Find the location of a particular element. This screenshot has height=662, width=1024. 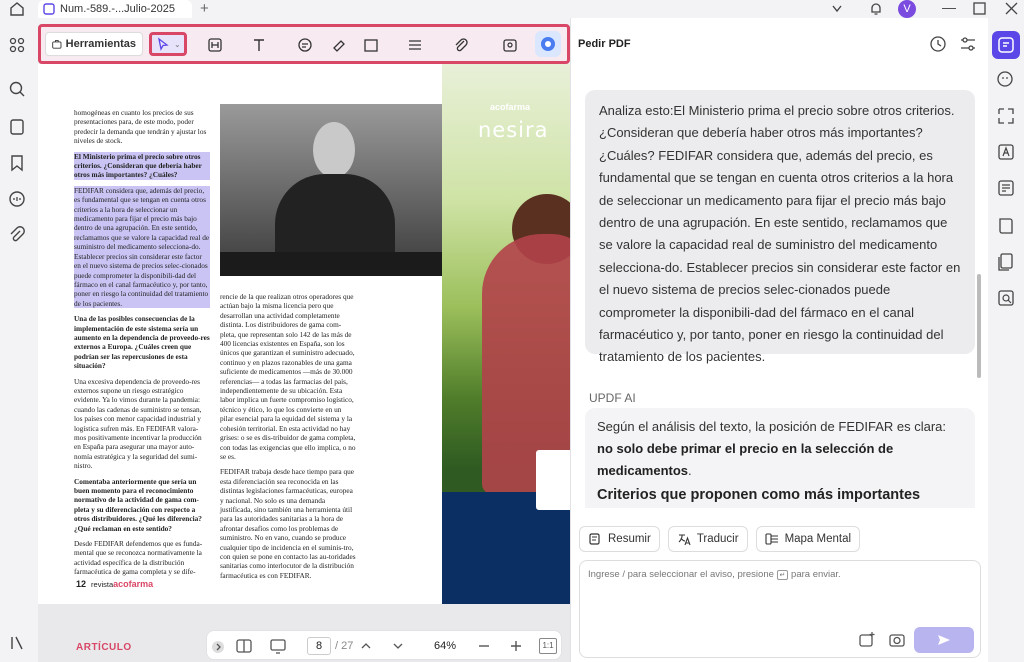

select-tool-button: ⌄ is located at coordinates (168, 44).